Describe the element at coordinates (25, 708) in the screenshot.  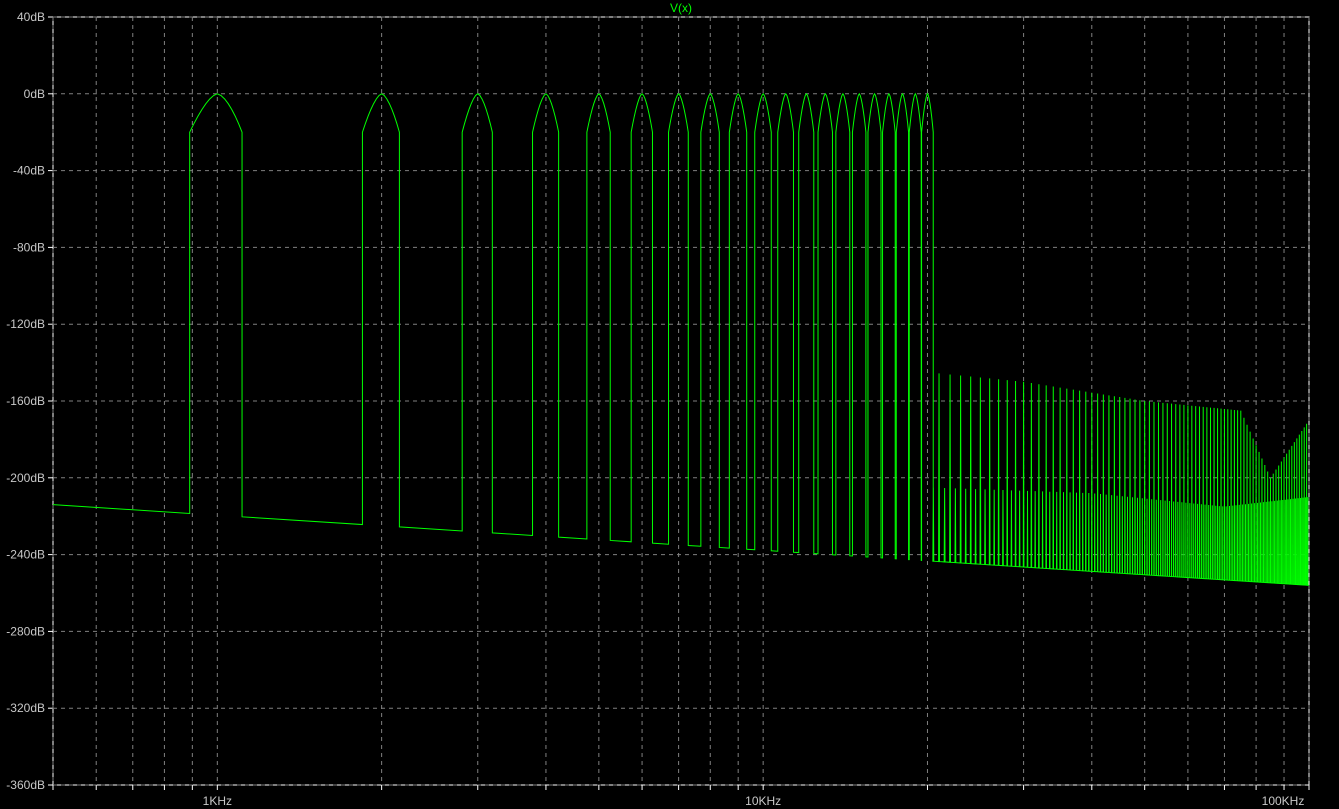
I see `y-tick-label: -320dB` at that location.